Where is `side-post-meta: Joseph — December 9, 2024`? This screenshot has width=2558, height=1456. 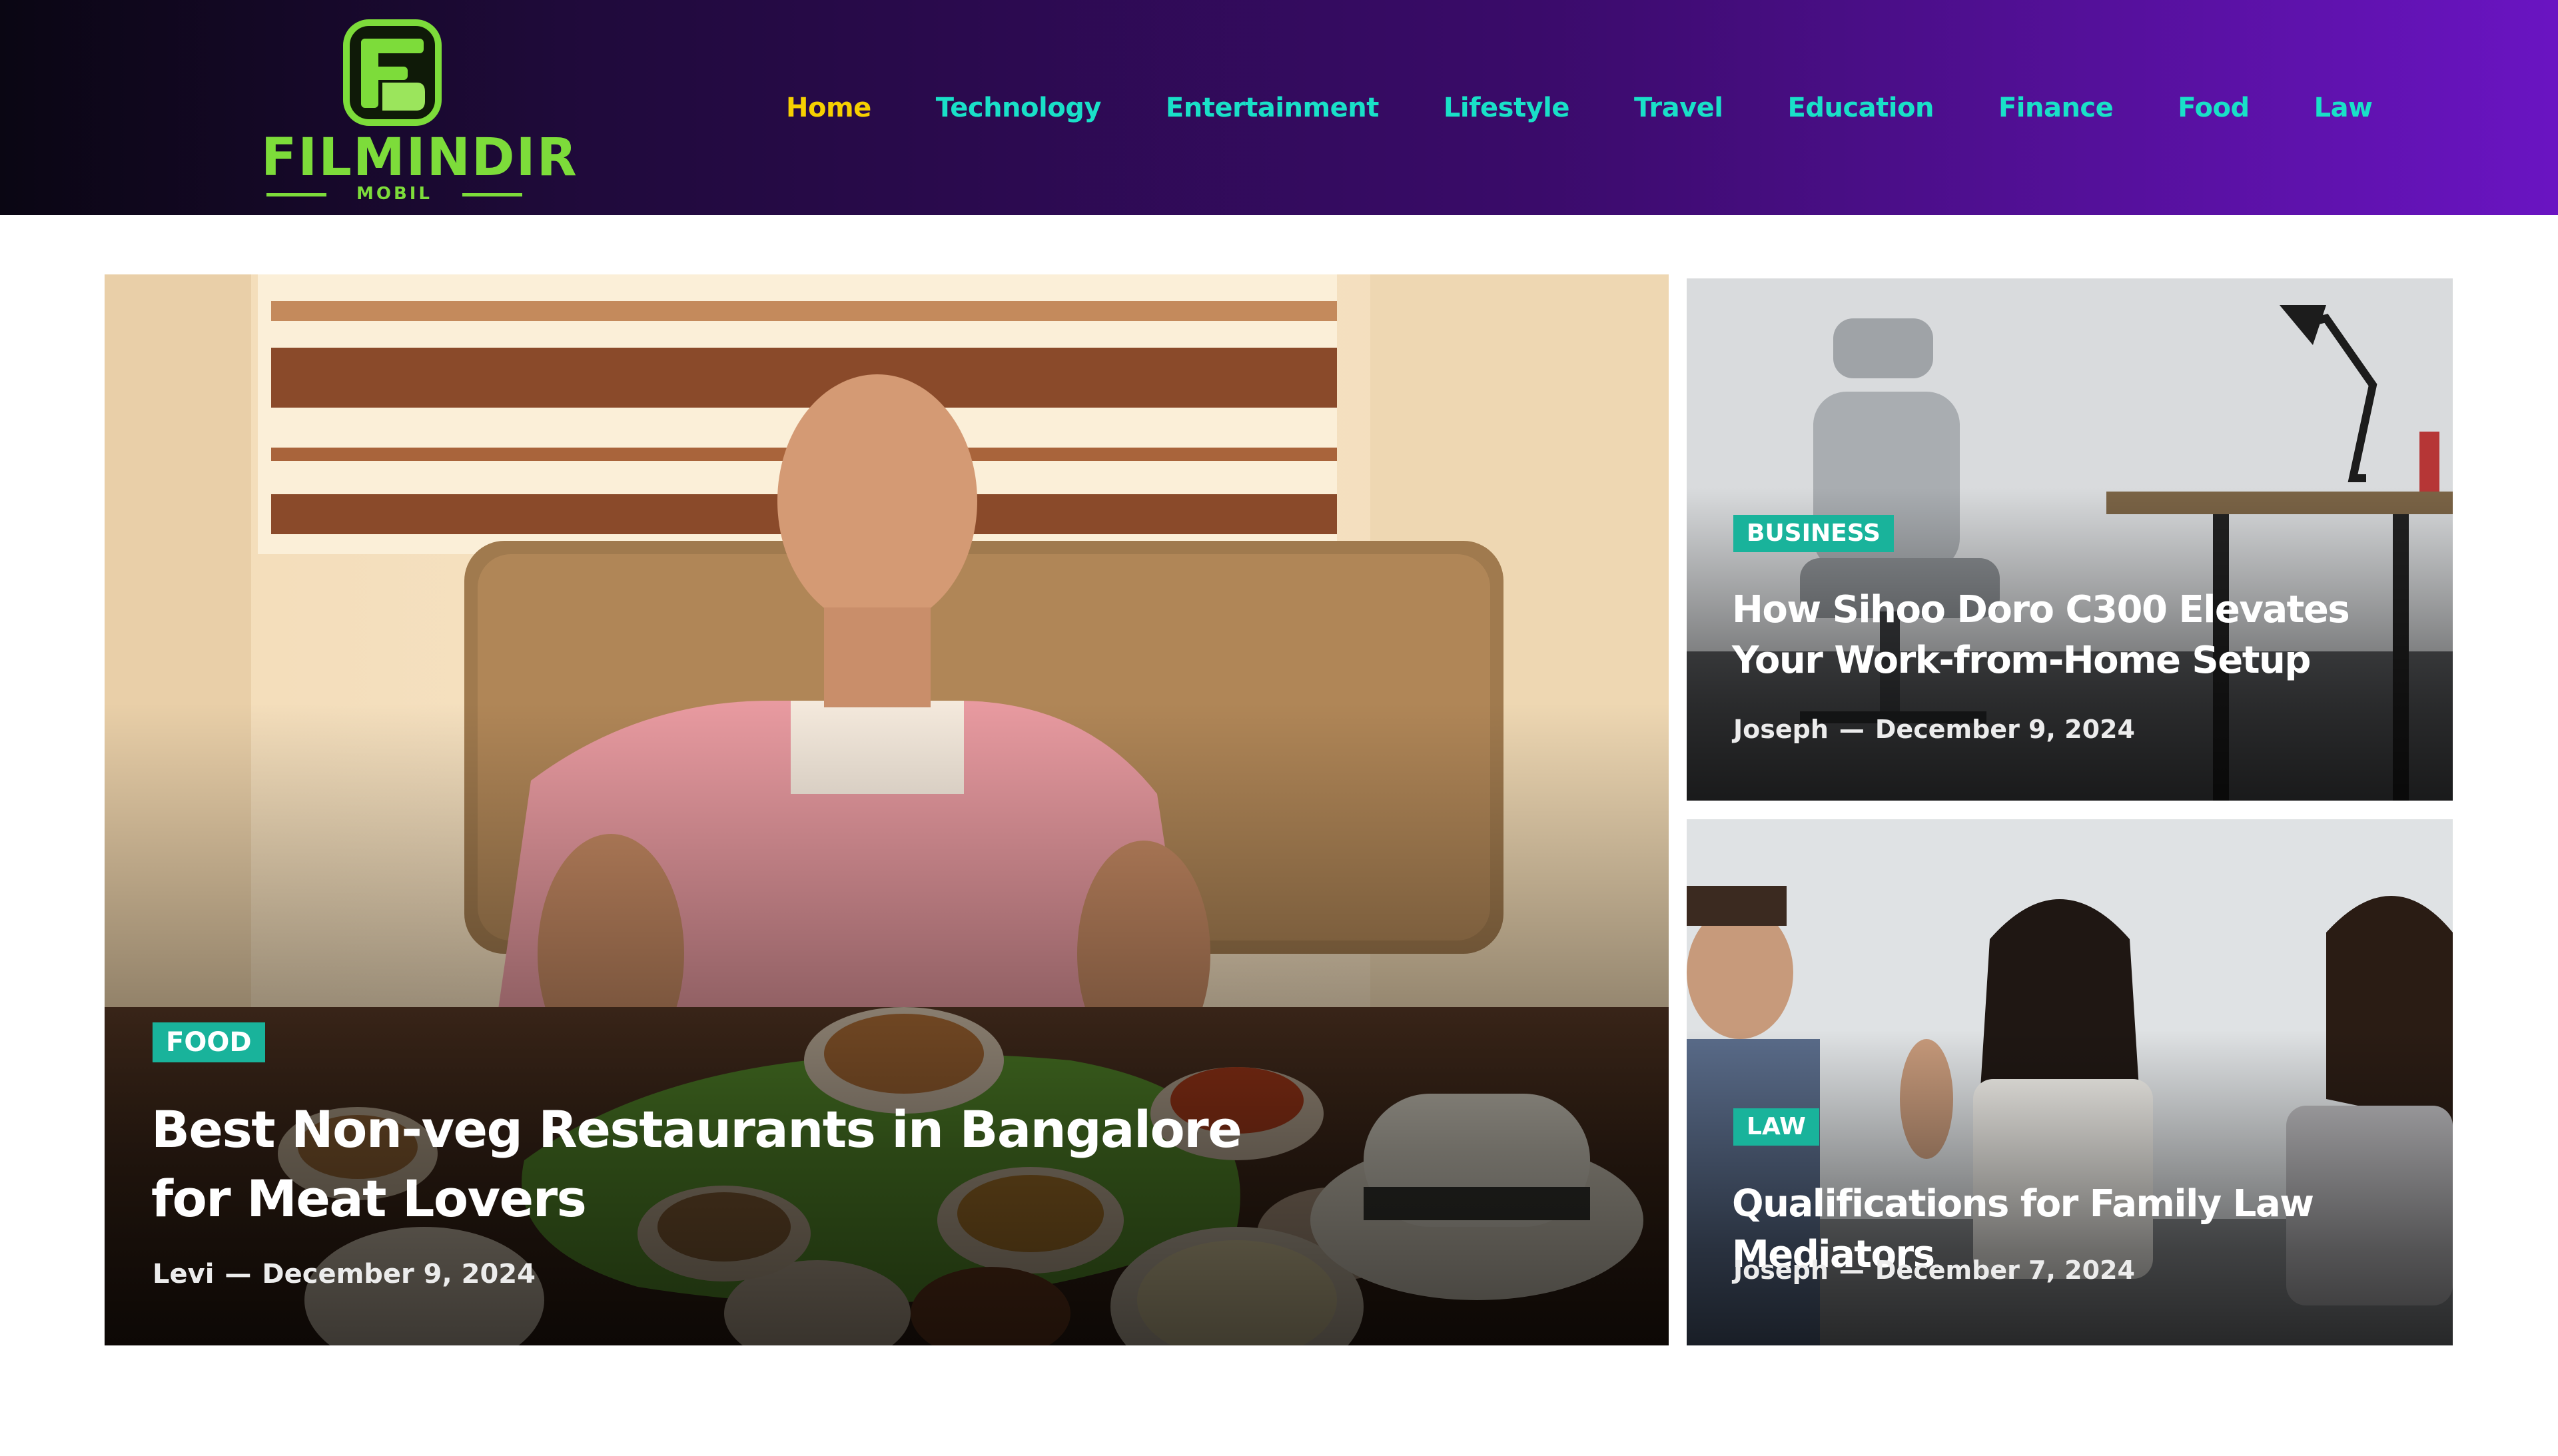
side-post-meta: Joseph — December 9, 2024 is located at coordinates (1934, 729).